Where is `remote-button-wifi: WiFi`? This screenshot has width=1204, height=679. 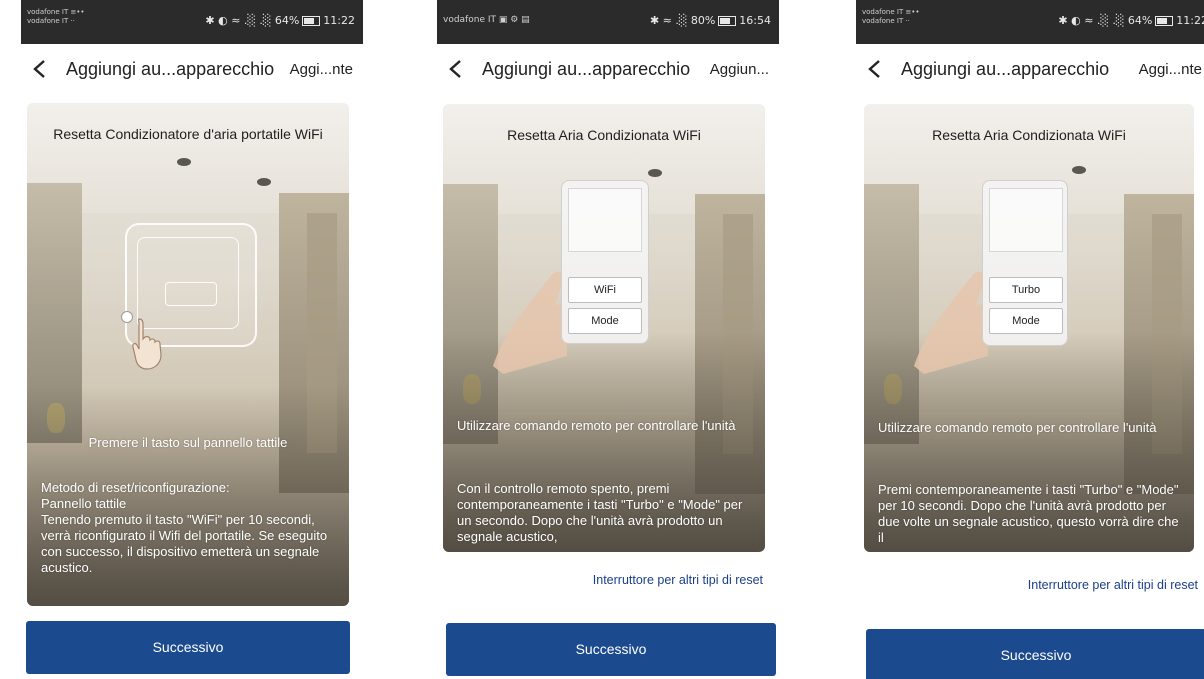
remote-button-wifi: WiFi is located at coordinates (605, 290).